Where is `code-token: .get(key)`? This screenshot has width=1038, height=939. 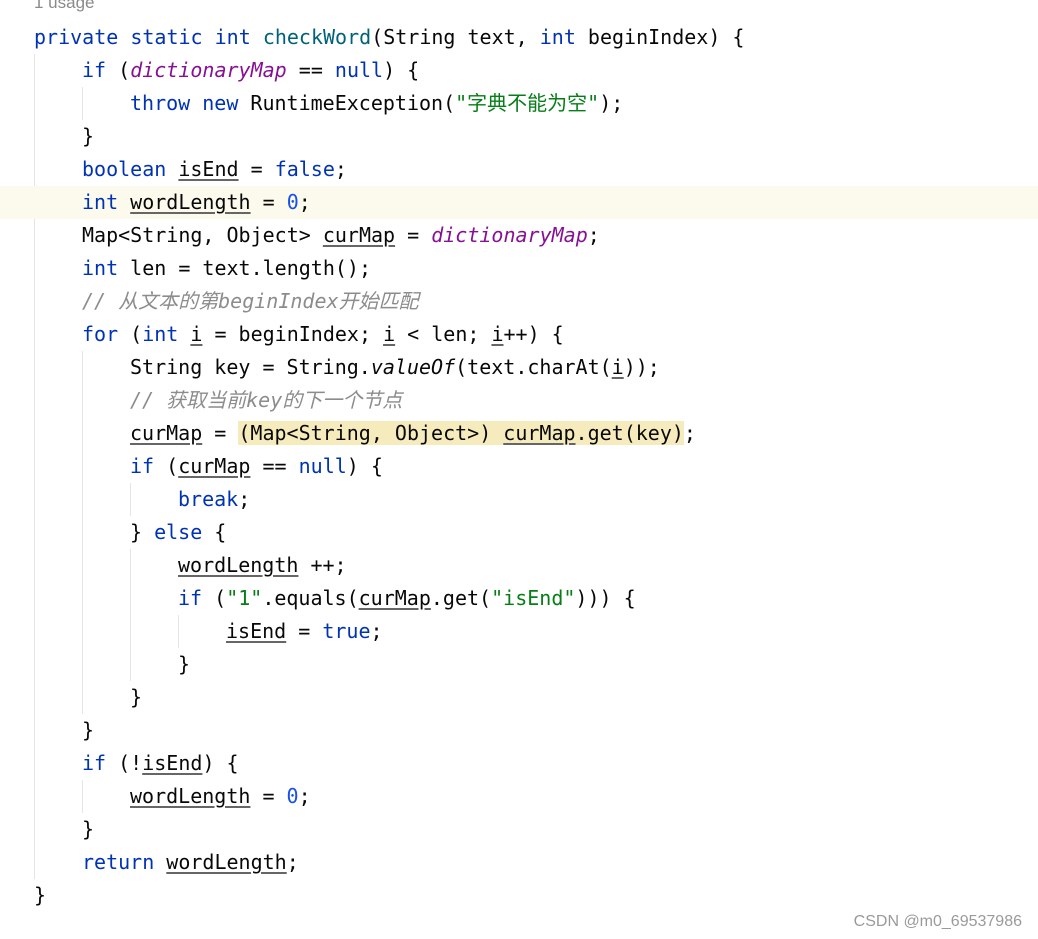
code-token: .get(key) is located at coordinates (629, 433).